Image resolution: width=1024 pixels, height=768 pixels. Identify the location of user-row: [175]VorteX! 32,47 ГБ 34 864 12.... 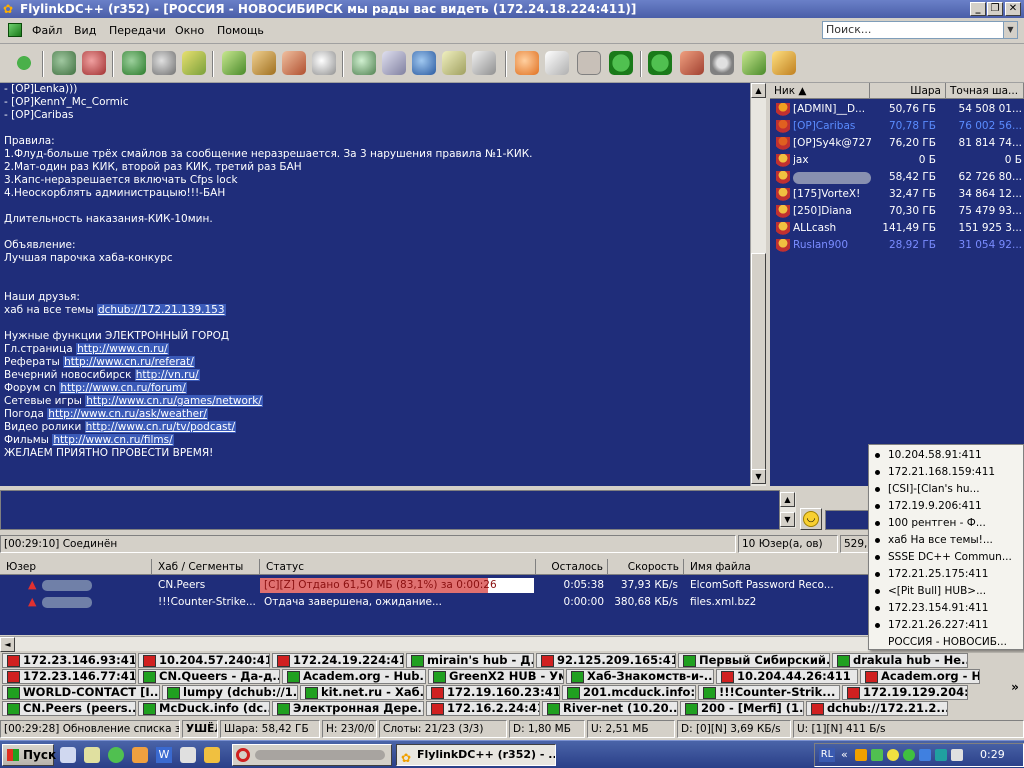
(897, 194).